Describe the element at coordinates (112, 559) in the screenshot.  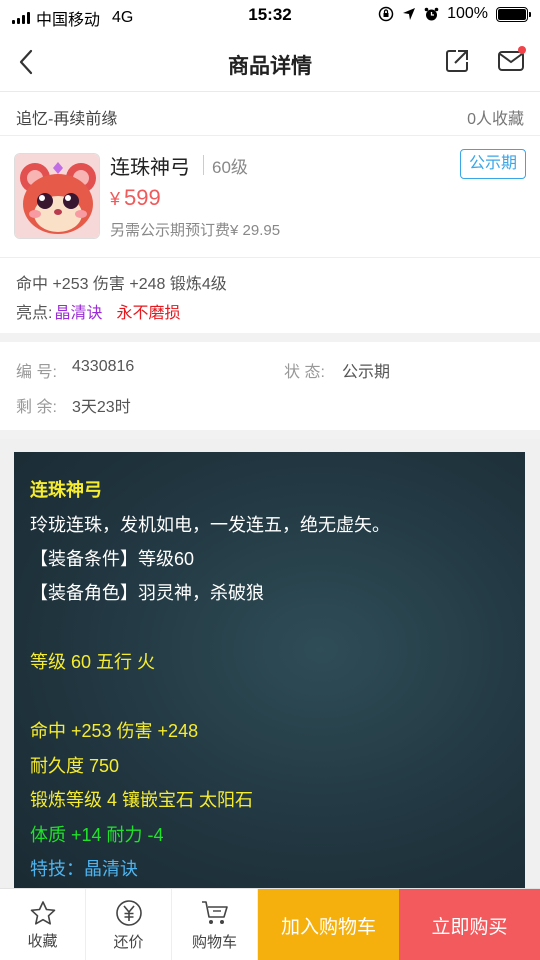
I see `desc-requirement-level: 【装备条件】等级60` at that location.